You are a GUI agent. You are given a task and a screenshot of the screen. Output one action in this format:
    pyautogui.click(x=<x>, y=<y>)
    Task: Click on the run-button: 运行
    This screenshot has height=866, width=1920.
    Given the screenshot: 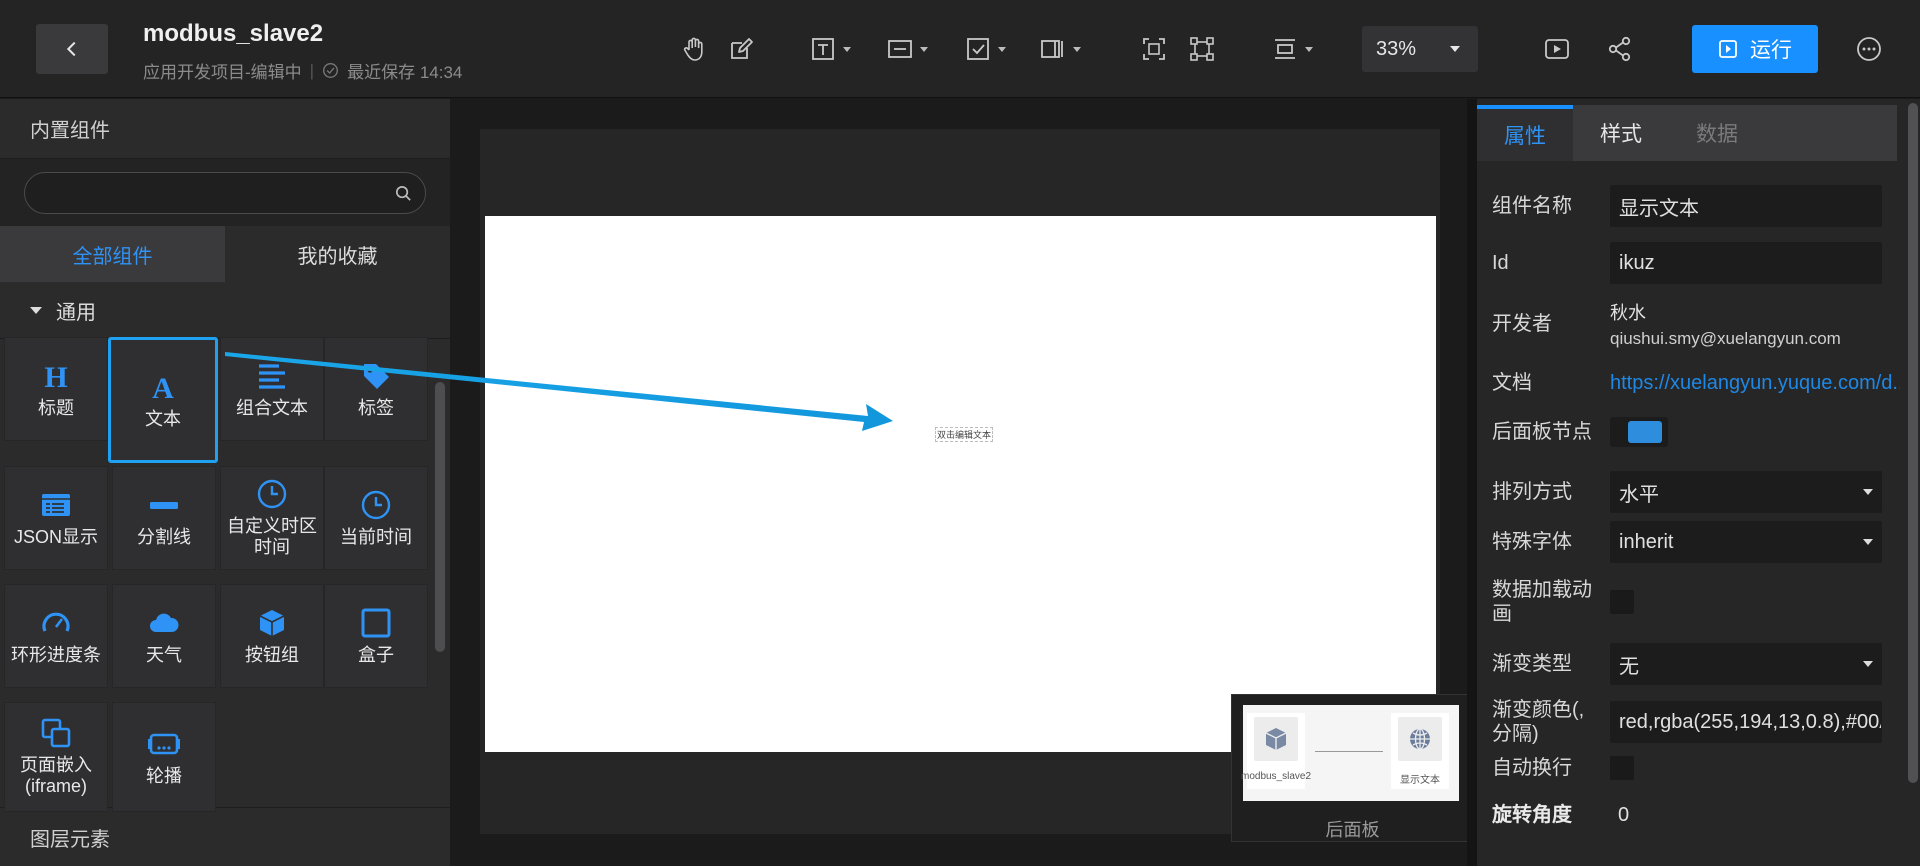 What is the action you would take?
    pyautogui.click(x=1755, y=49)
    